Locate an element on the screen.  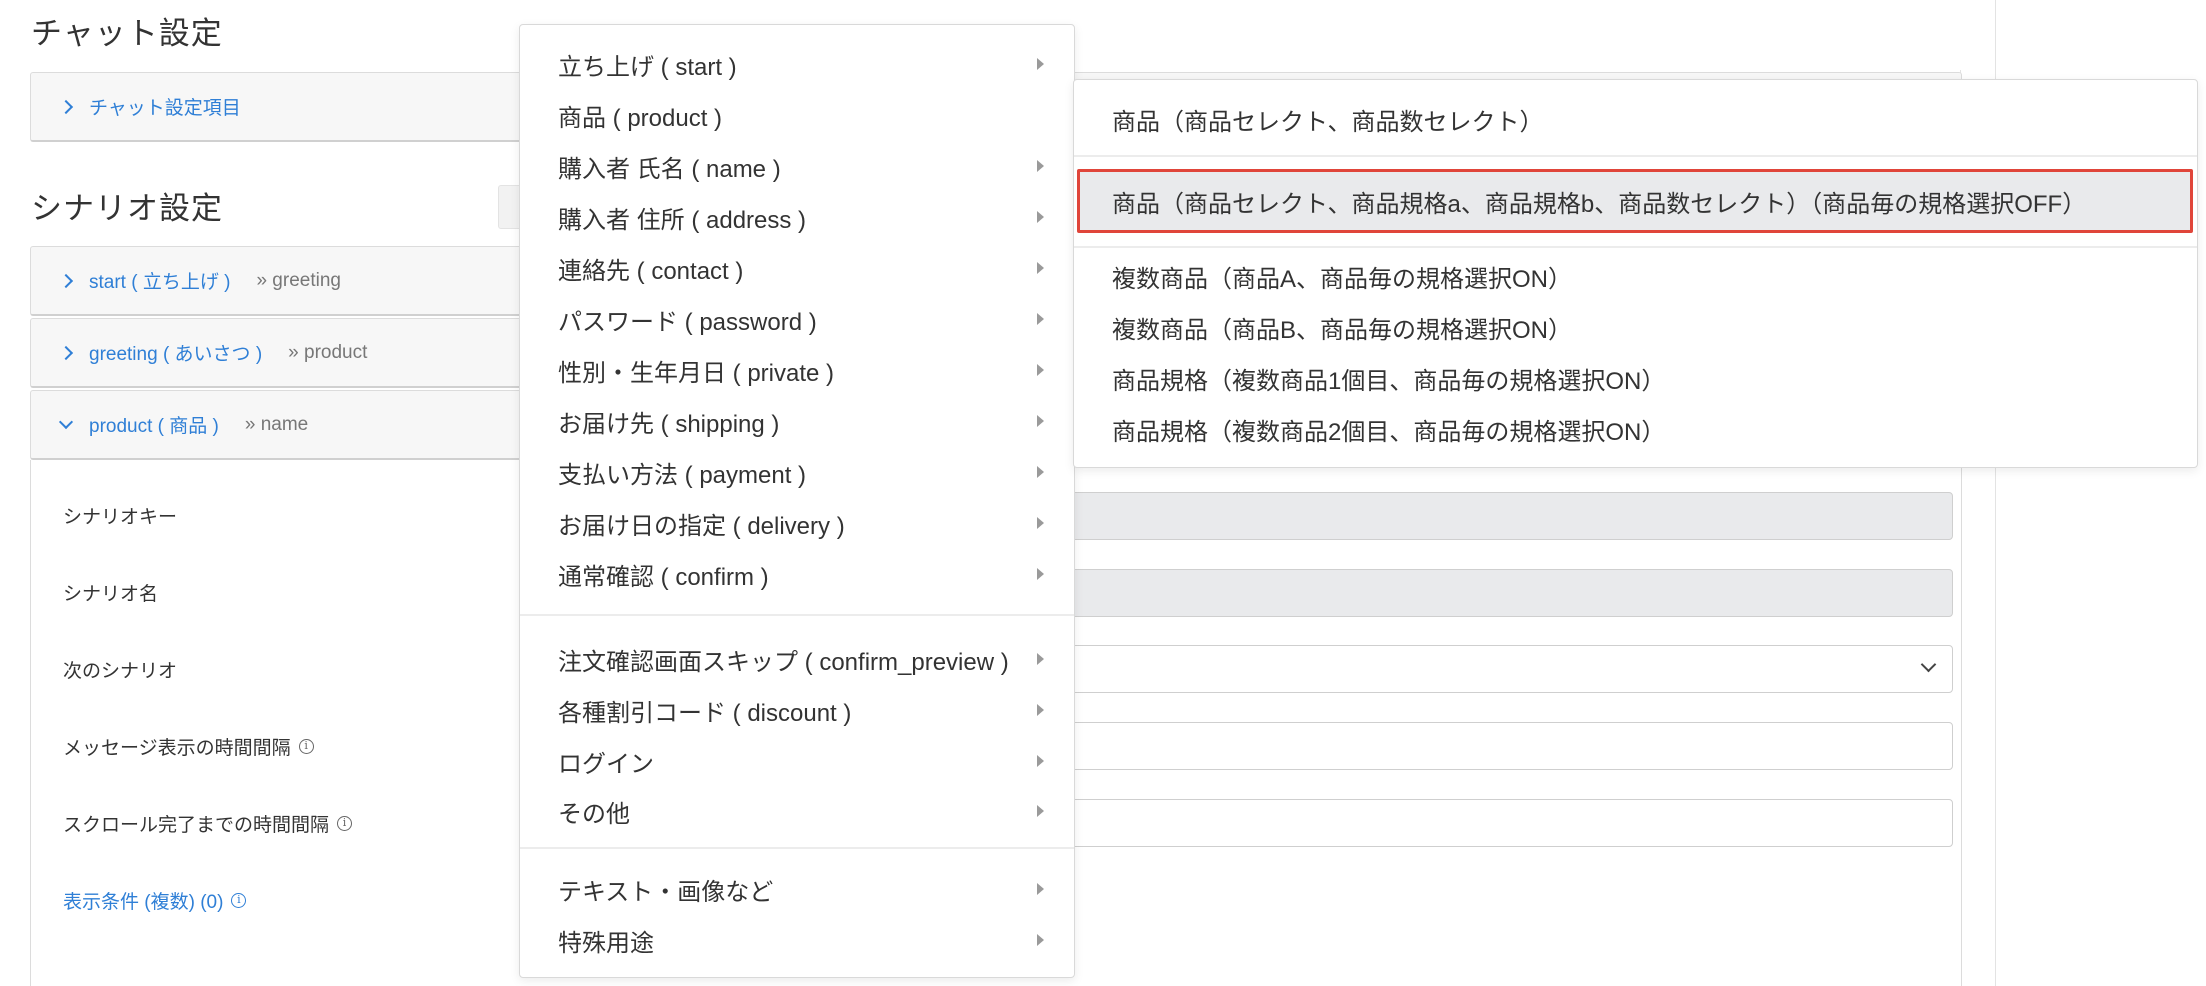
menu-item-label: 各種割引コード ( discount ) is located at coordinates (705, 713).